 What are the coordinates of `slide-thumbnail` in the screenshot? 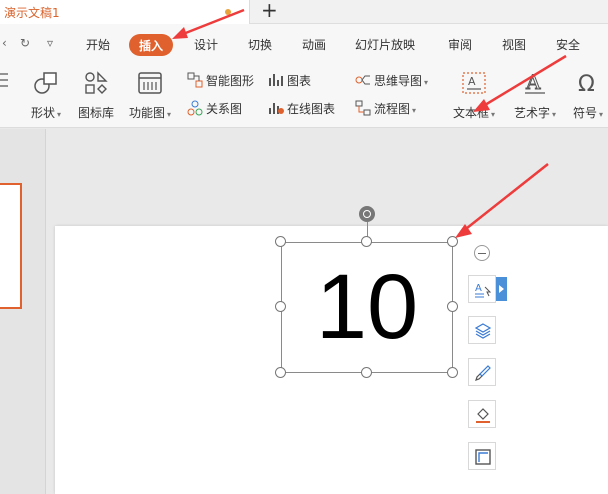 It's located at (11, 246).